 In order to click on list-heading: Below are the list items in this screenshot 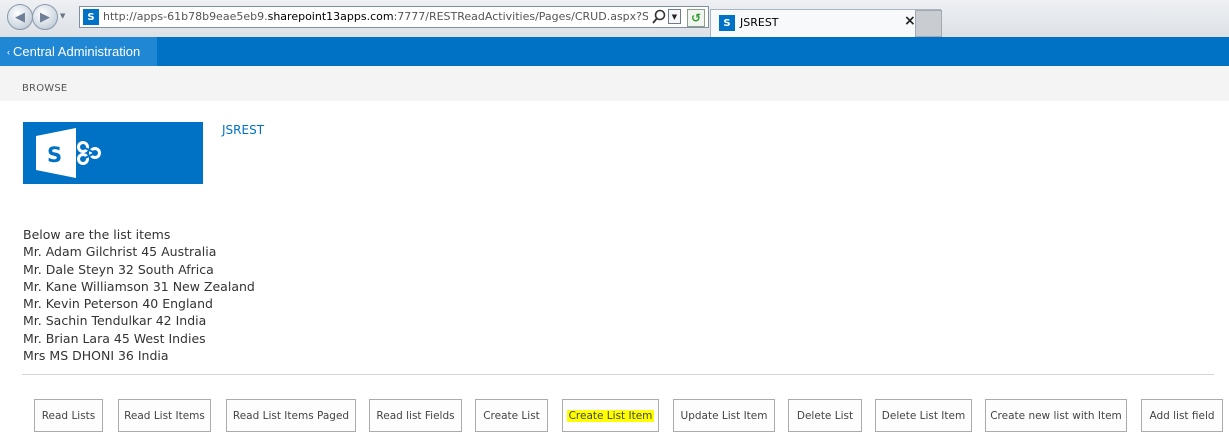, I will do `click(97, 234)`.